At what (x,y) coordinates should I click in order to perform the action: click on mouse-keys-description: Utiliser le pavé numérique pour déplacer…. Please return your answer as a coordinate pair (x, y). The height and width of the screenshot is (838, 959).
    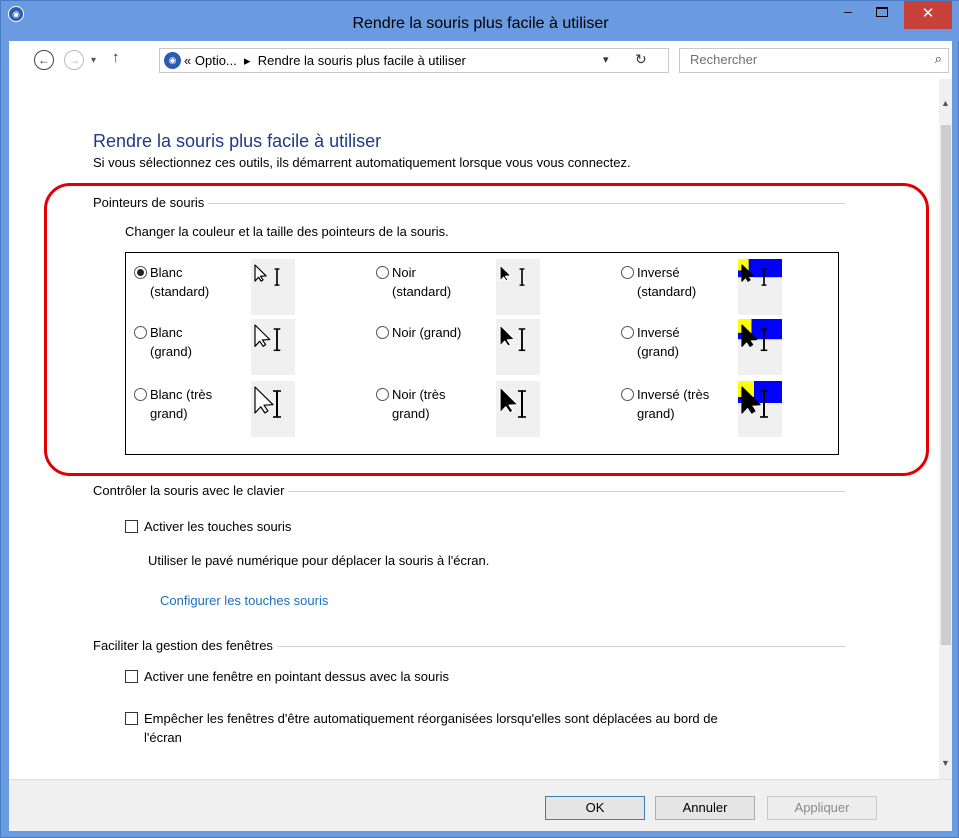
    Looking at the image, I should click on (319, 560).